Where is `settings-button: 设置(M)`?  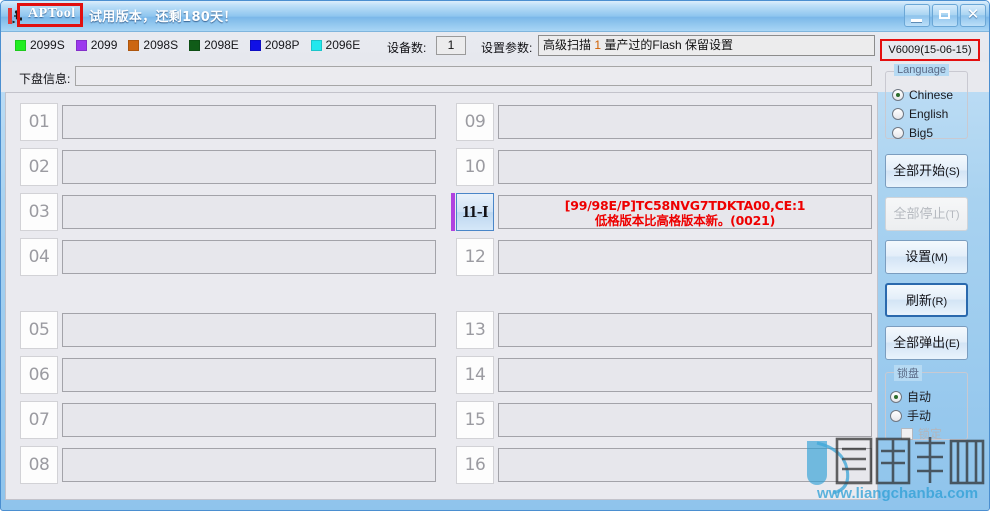 settings-button: 设置(M) is located at coordinates (926, 257).